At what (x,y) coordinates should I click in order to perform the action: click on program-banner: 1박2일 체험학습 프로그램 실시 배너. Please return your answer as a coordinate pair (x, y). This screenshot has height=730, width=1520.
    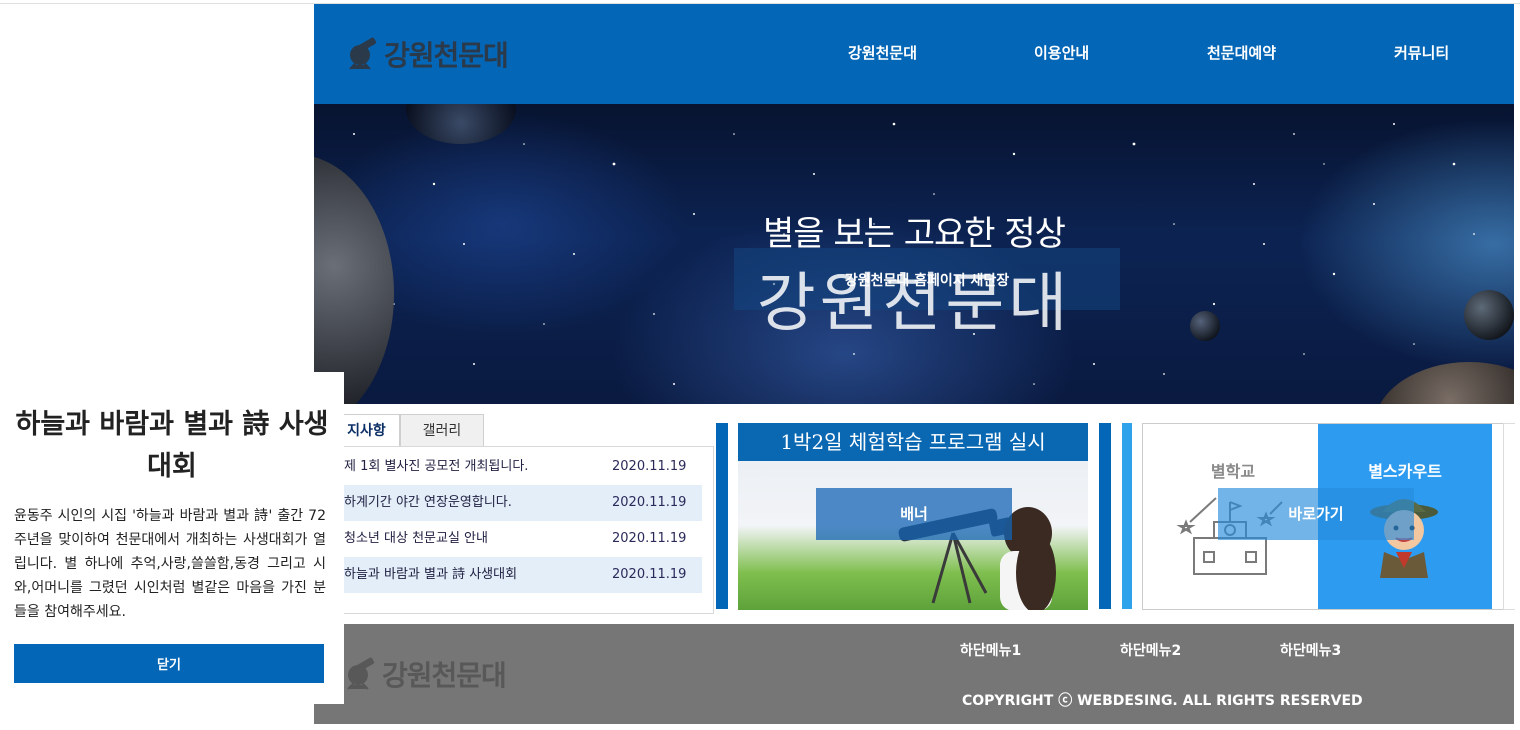
    Looking at the image, I should click on (913, 516).